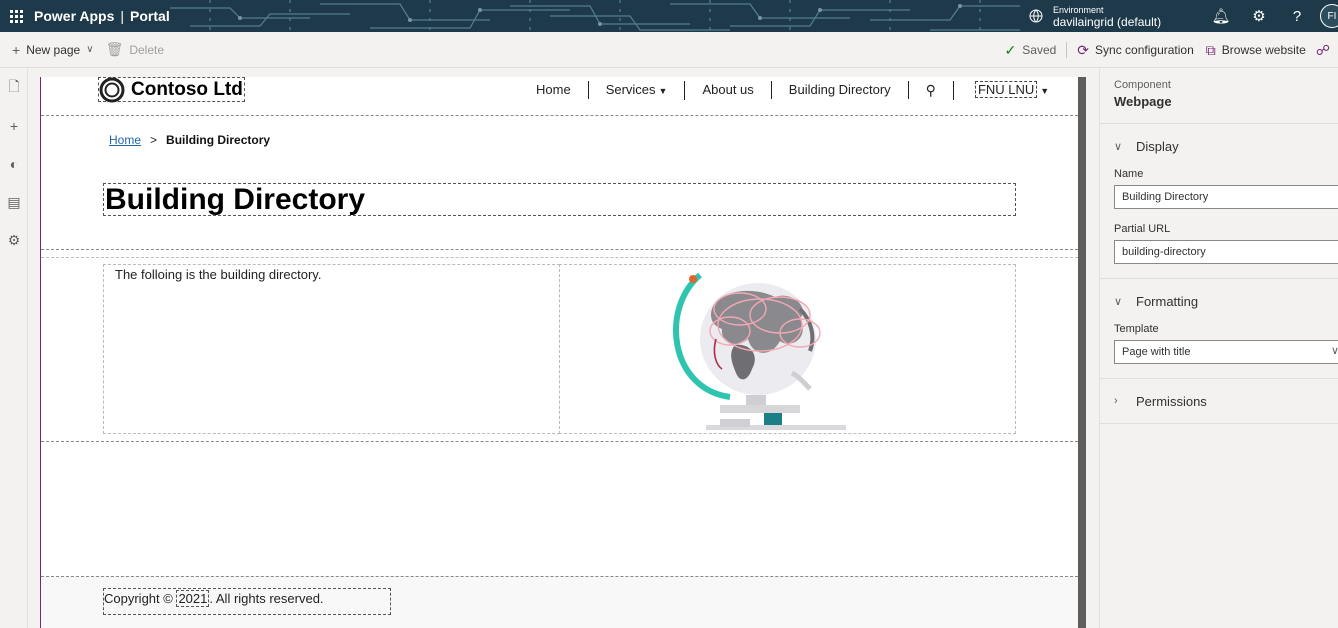 This screenshot has height=628, width=1338. What do you see at coordinates (1039, 50) in the screenshot?
I see `saved-label: Saved` at bounding box center [1039, 50].